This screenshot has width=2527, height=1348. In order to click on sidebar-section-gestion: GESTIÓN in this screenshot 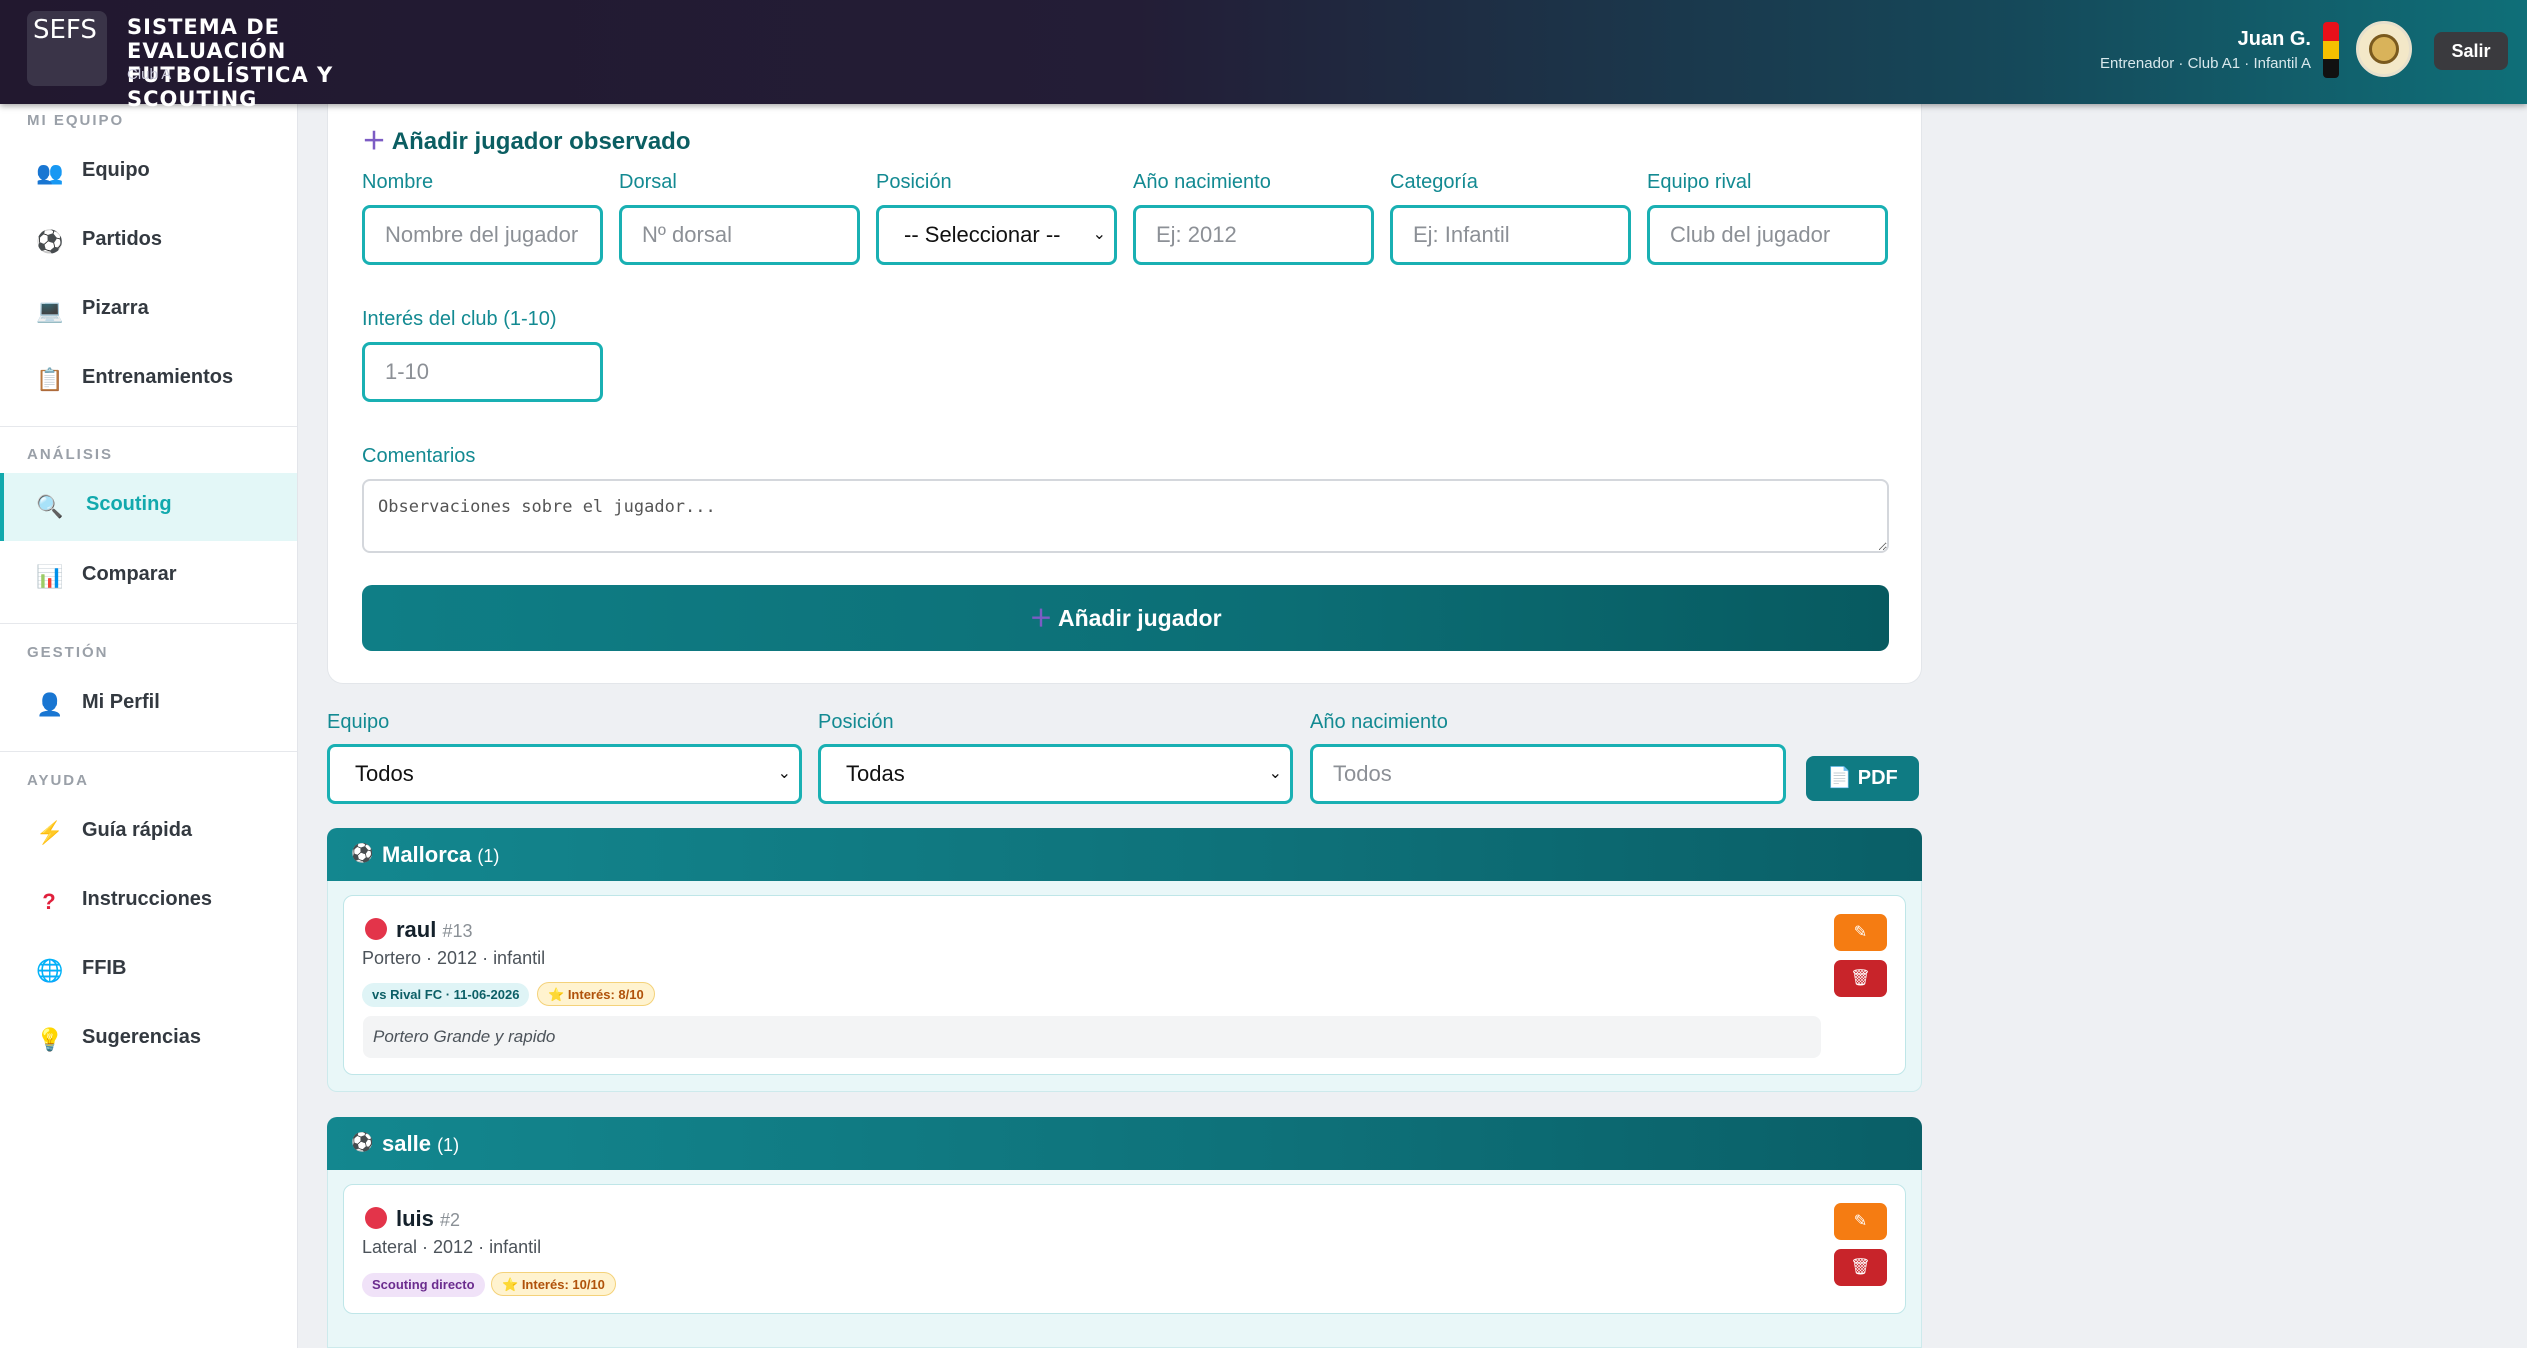, I will do `click(68, 652)`.